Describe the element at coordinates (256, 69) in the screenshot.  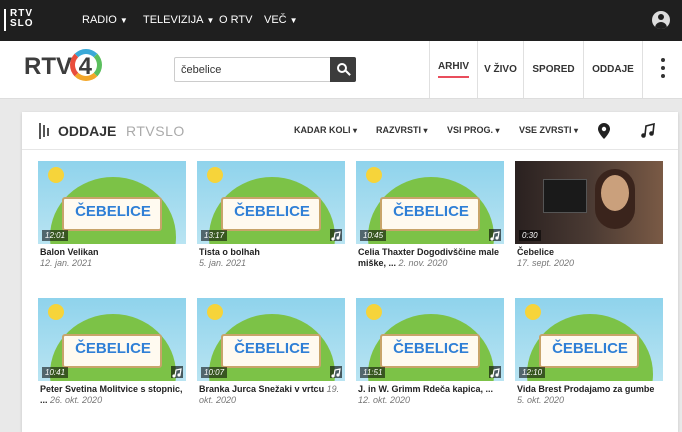
I see `search-input` at that location.